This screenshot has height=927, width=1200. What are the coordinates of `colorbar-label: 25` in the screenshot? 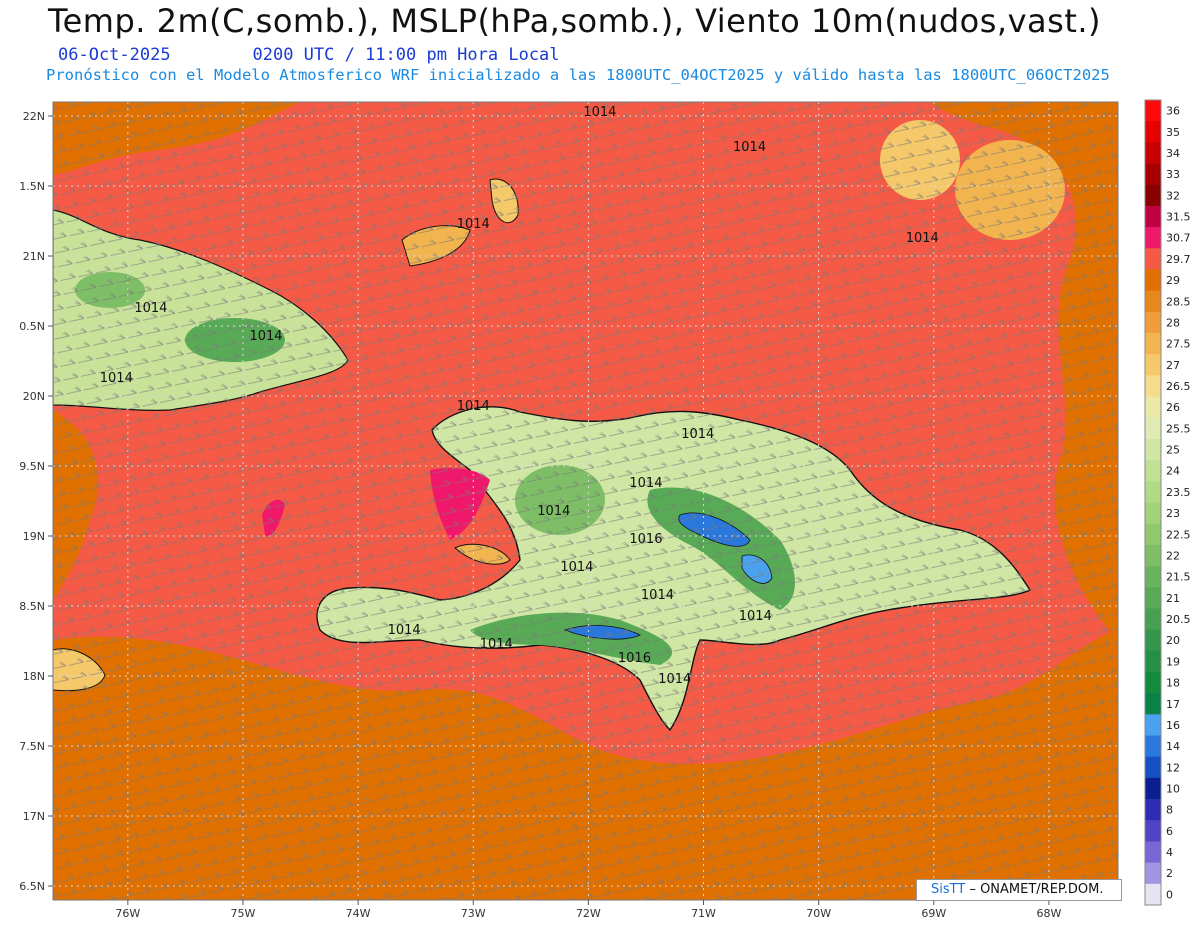 It's located at (1173, 450).